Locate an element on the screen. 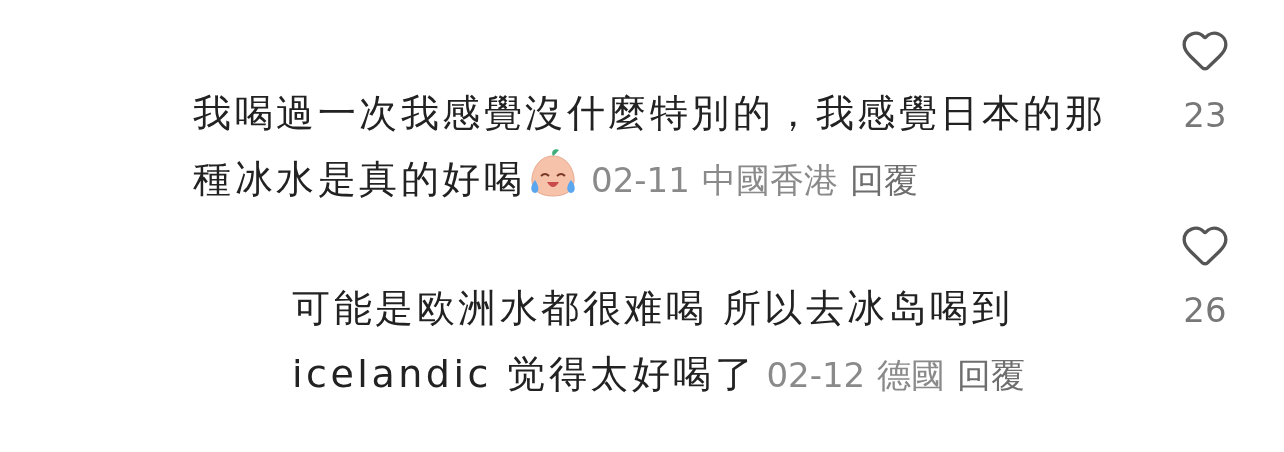 The width and height of the screenshot is (1284, 452). comment-date: 02-11 is located at coordinates (640, 180).